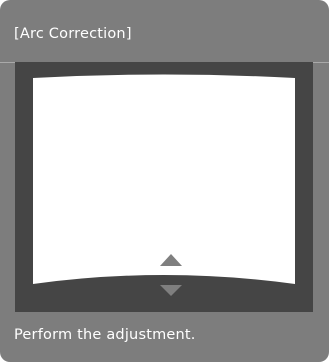 The height and width of the screenshot is (362, 329). Describe the element at coordinates (73, 34) in the screenshot. I see `dialog-title: [Arc Correction]` at that location.